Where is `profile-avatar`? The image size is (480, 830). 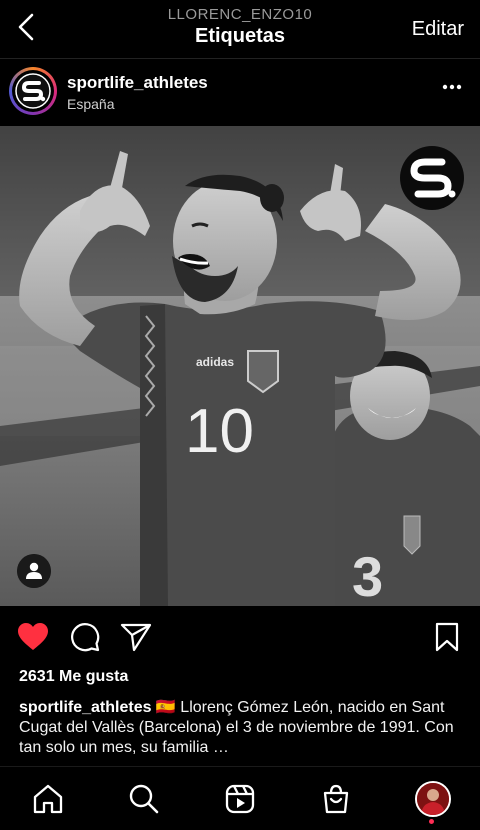 profile-avatar is located at coordinates (433, 799).